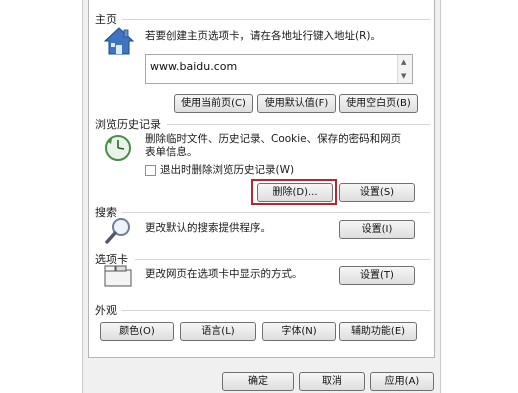  What do you see at coordinates (378, 103) in the screenshot?
I see `use-blank-page-button: 使用空白页(B)` at bounding box center [378, 103].